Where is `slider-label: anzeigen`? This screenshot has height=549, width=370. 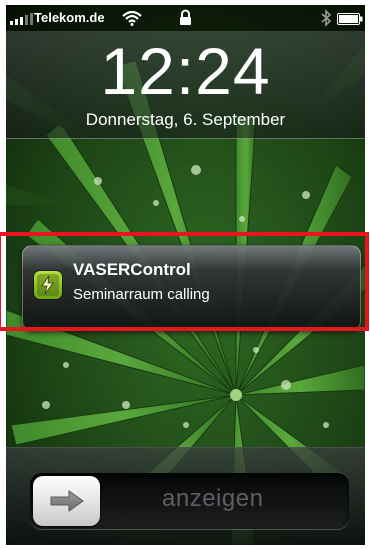 slider-label: anzeigen is located at coordinates (213, 498).